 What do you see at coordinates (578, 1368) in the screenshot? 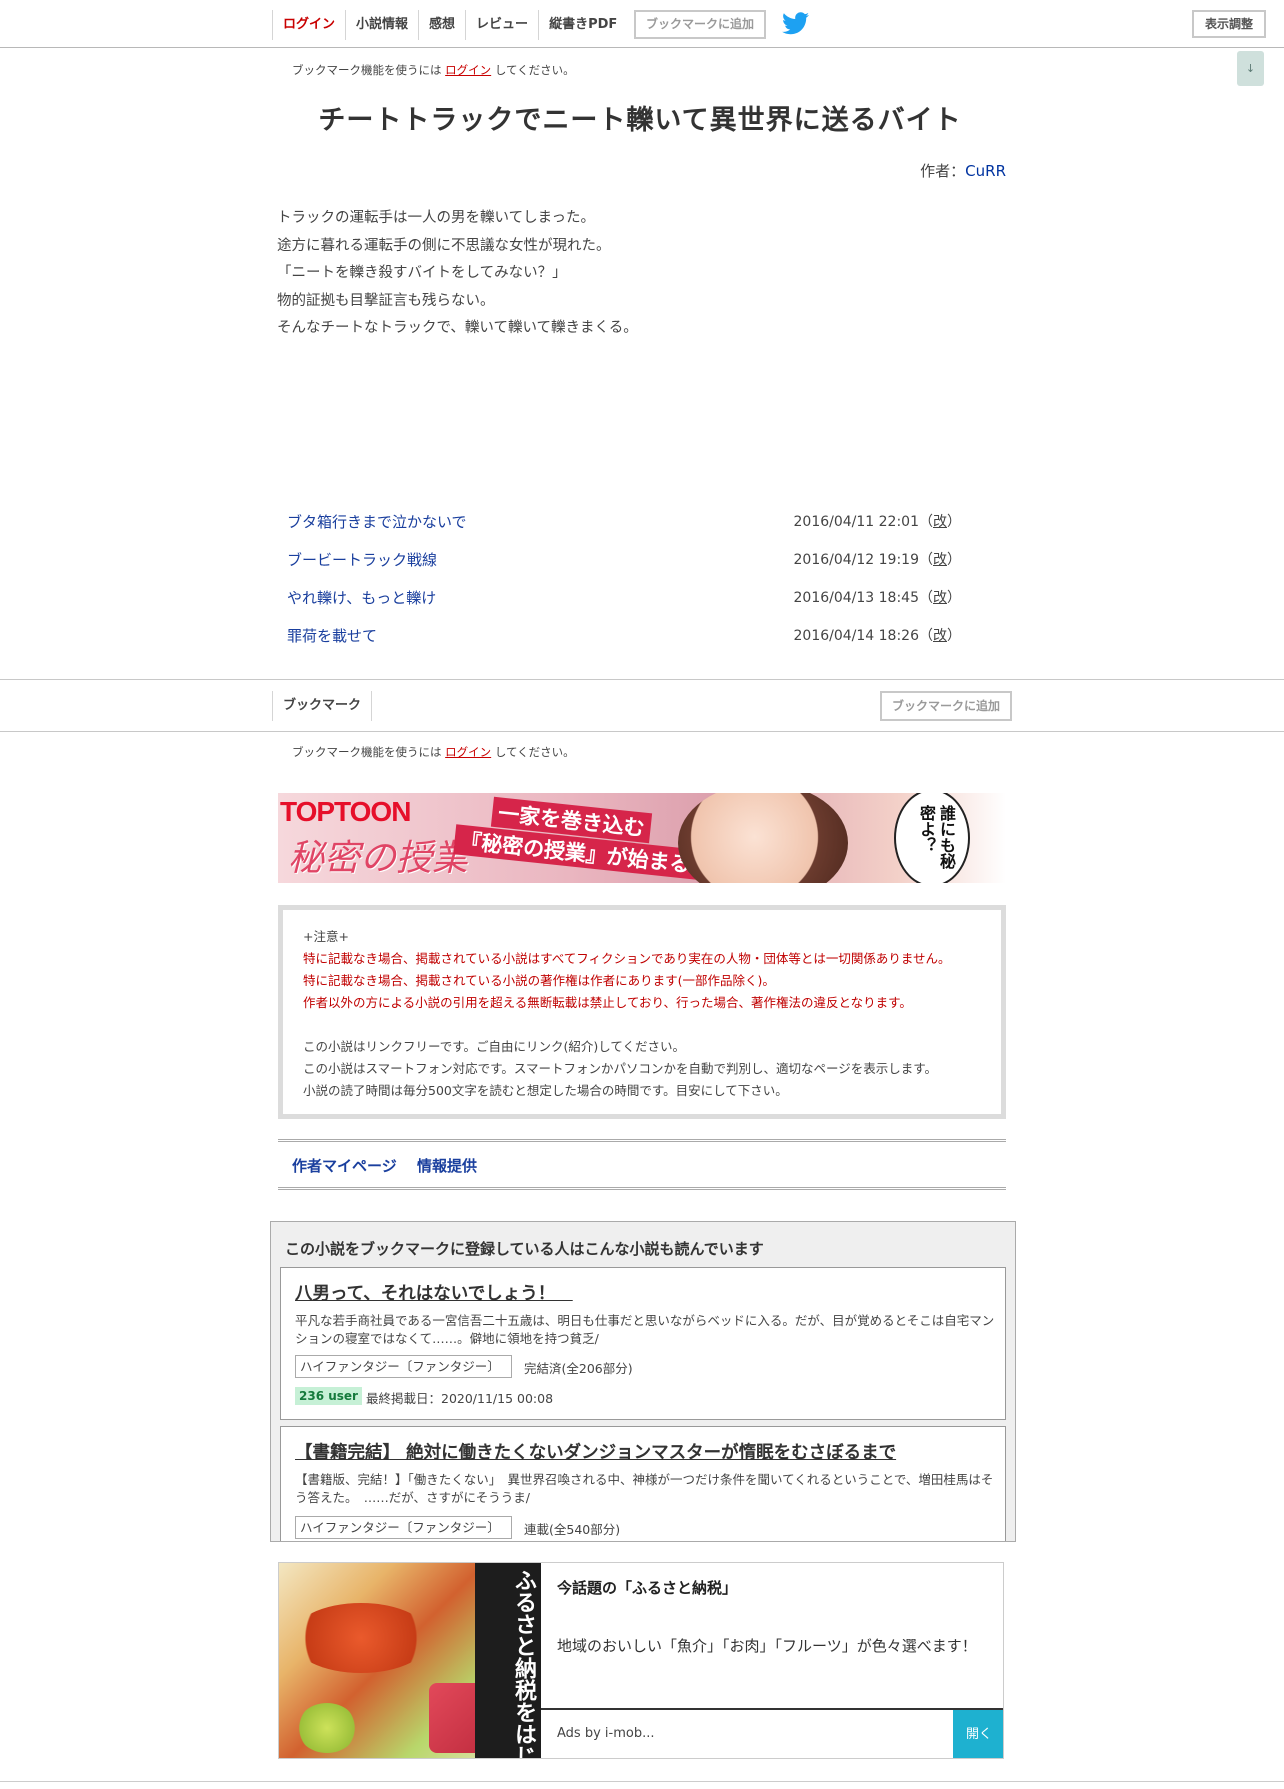
I see `recommend-status: 完結済(全206部分)` at bounding box center [578, 1368].